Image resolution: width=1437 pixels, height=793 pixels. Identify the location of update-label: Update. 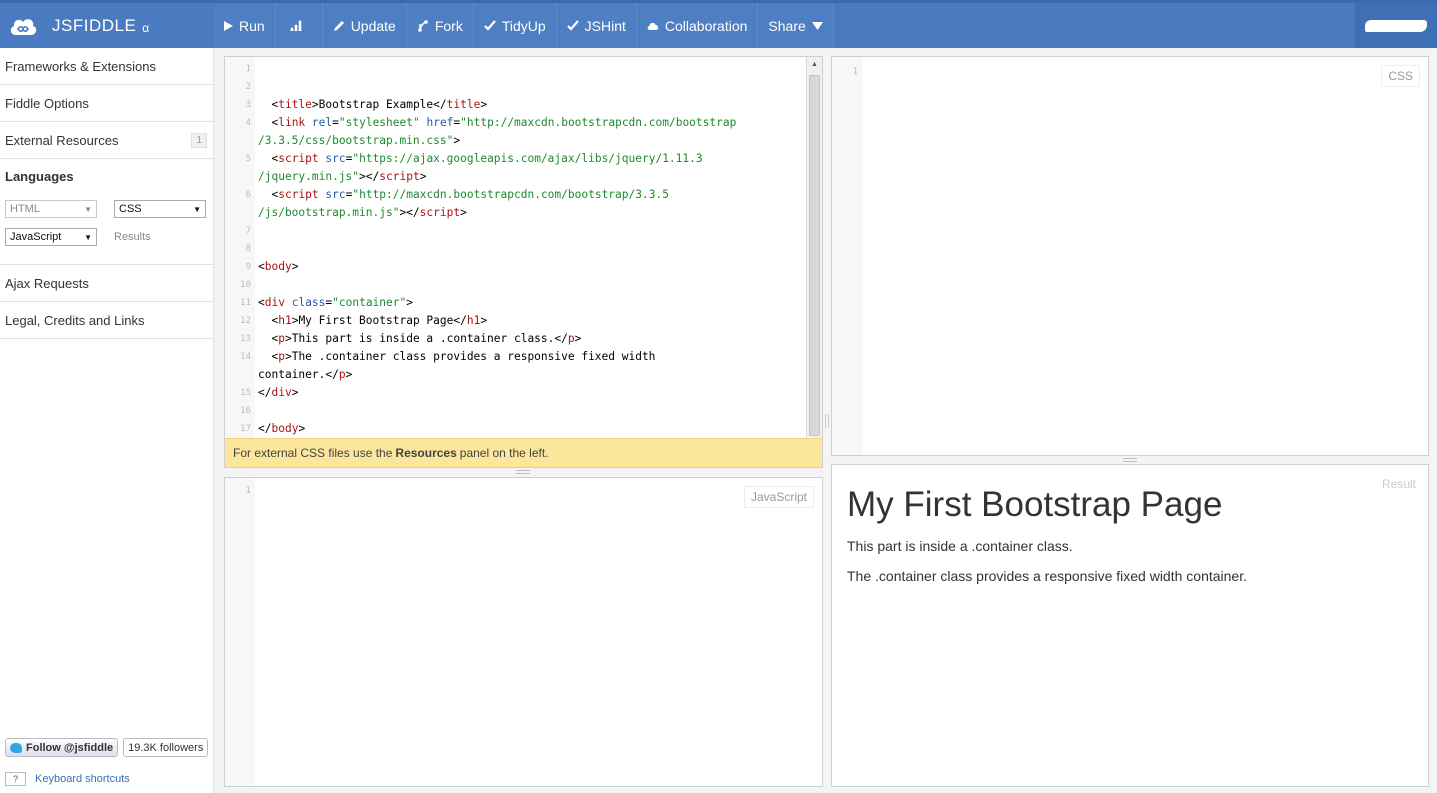
(373, 25).